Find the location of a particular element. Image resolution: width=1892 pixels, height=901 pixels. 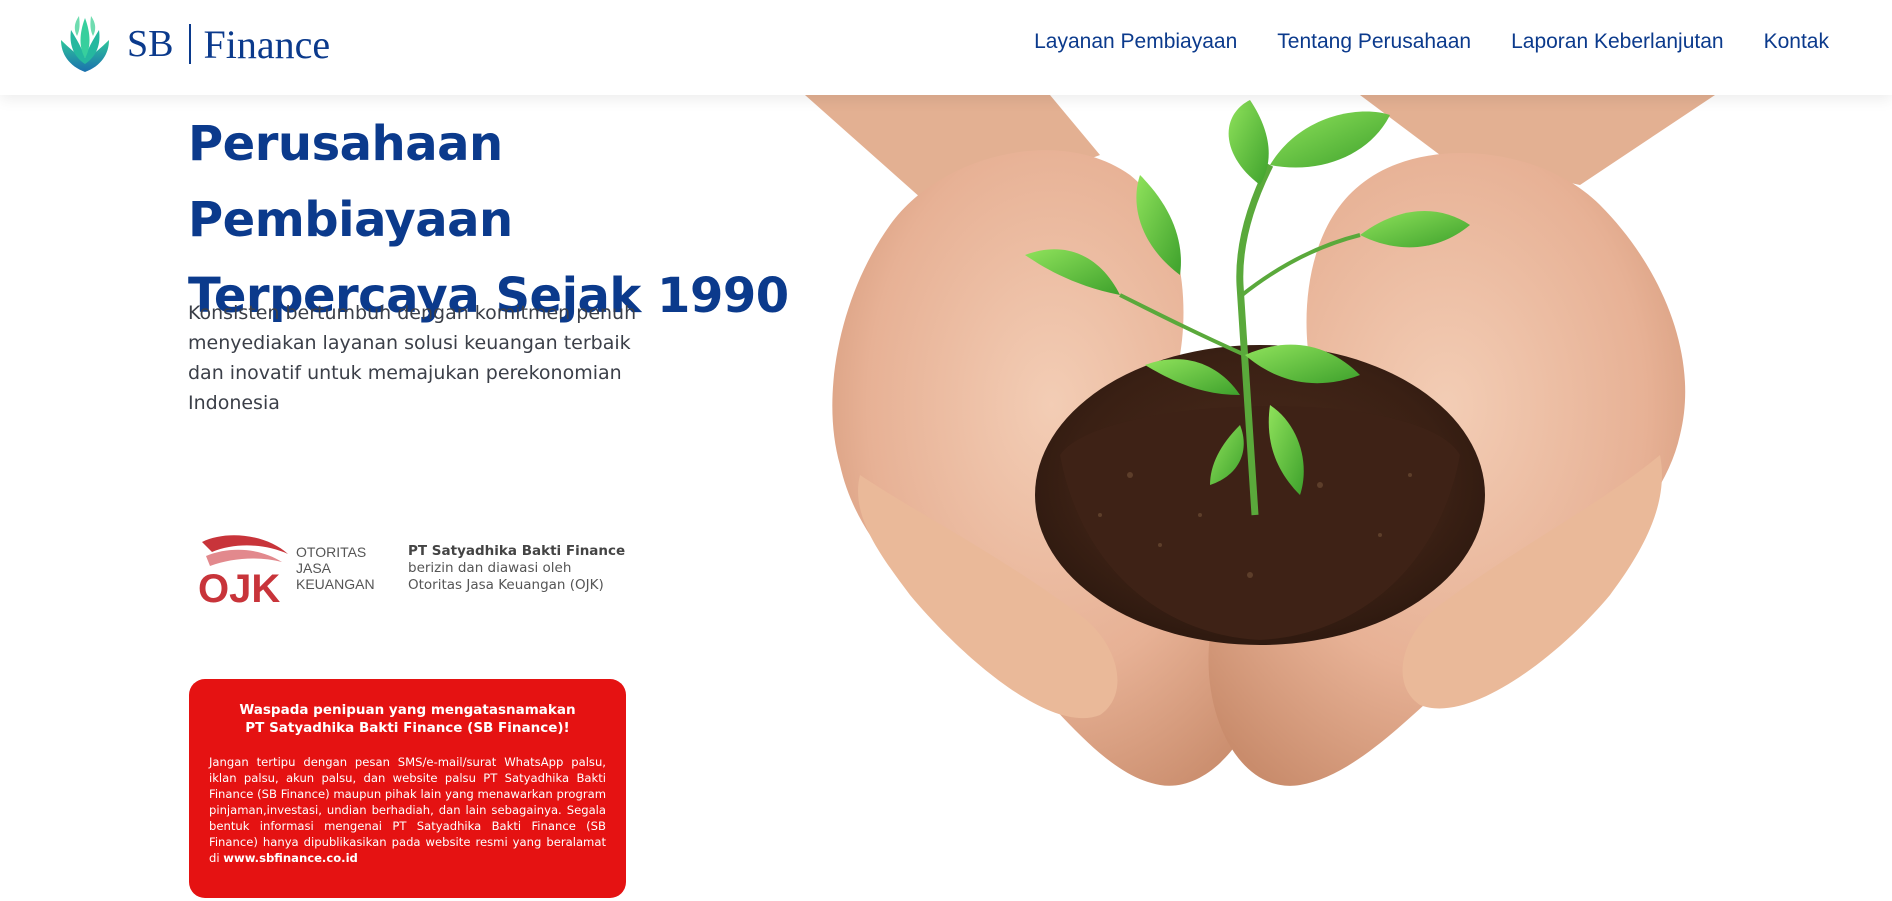

ojk-line3: Otoritas Jasa Keuangan (OJK) is located at coordinates (506, 584).